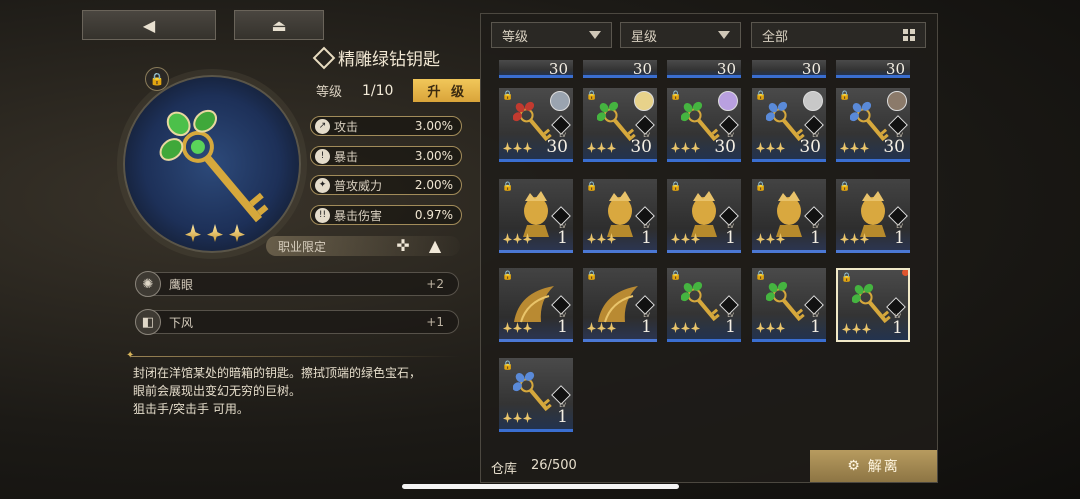  I want to click on stat-name: 暴击, so click(346, 156).